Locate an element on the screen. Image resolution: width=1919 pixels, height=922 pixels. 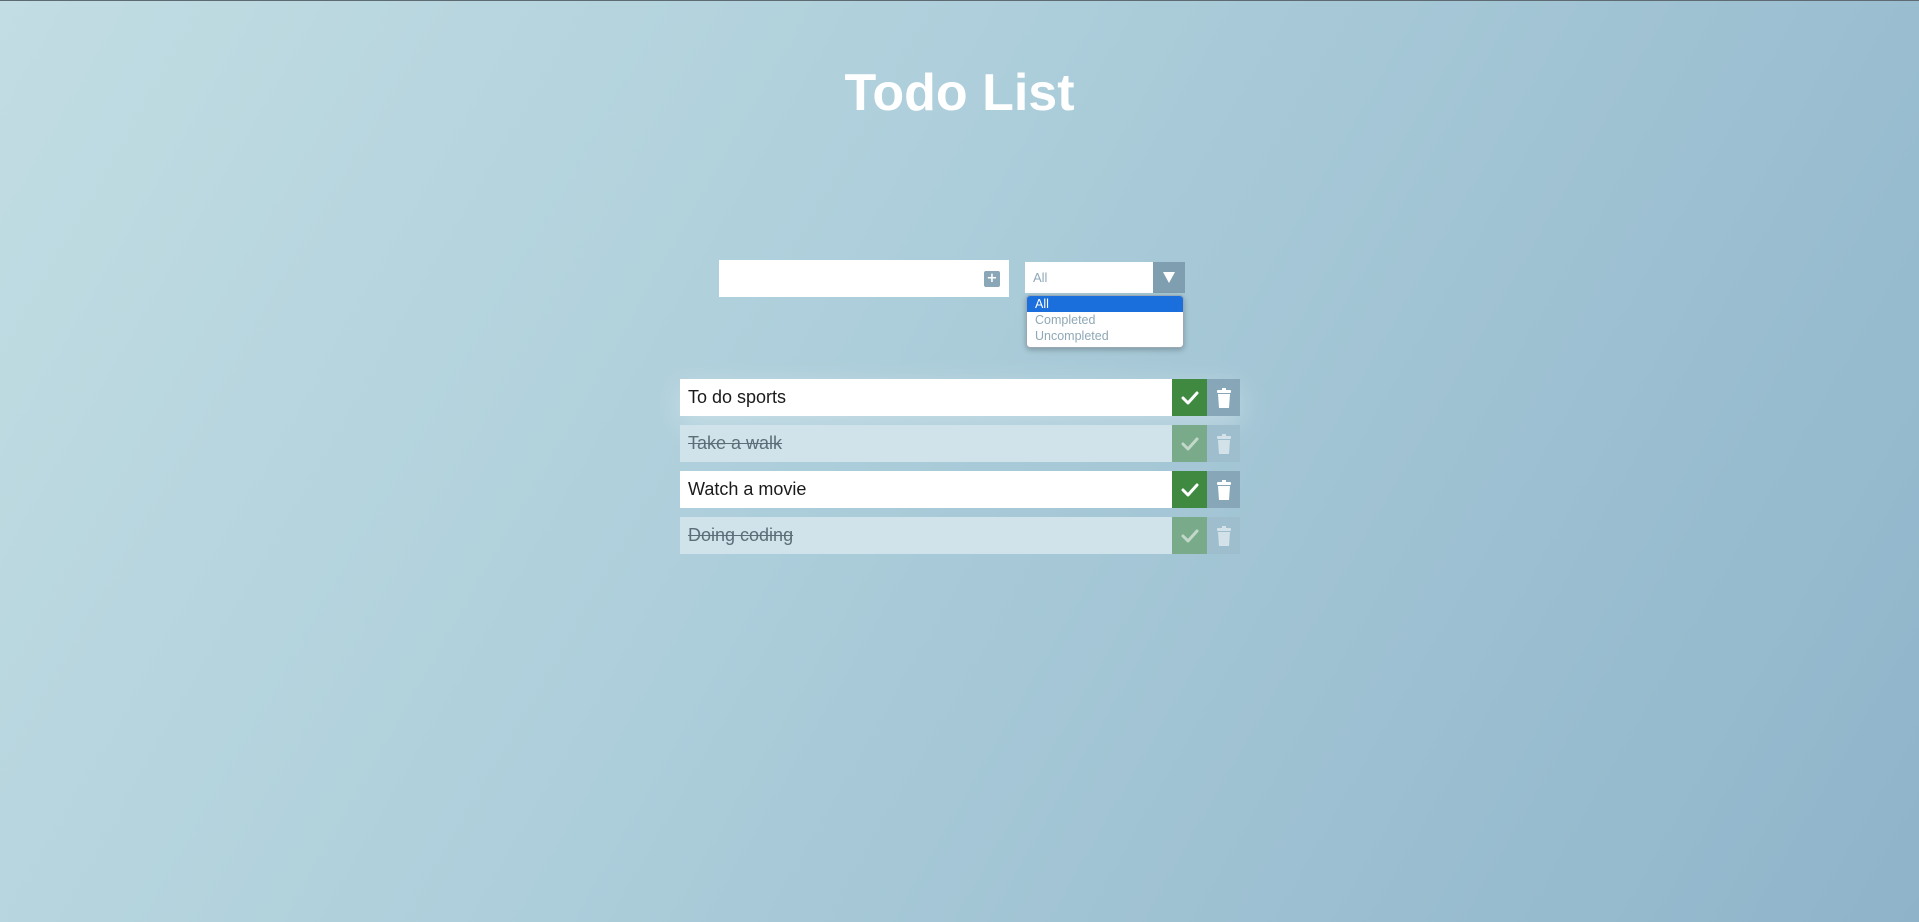
plus-icon: + is located at coordinates (992, 278).